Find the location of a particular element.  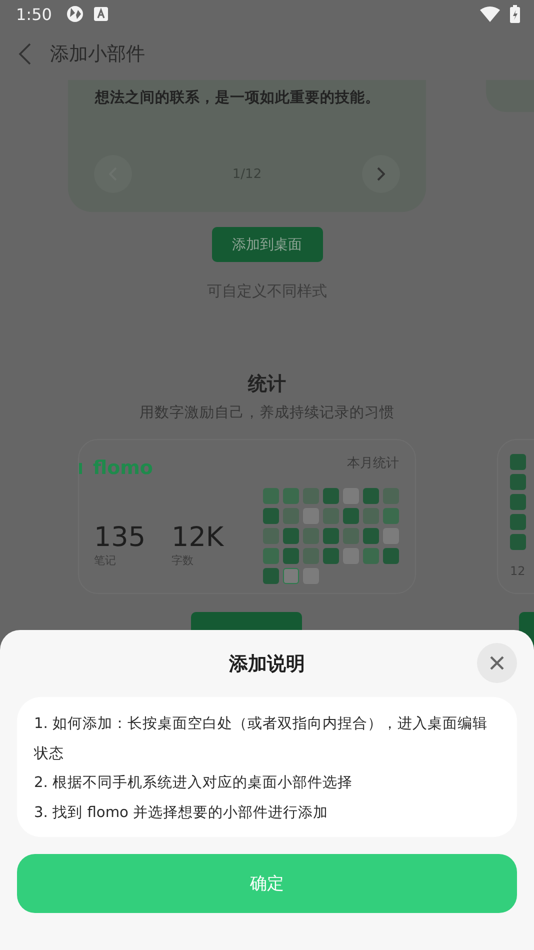

page-title: 添加小部件 is located at coordinates (97, 54).